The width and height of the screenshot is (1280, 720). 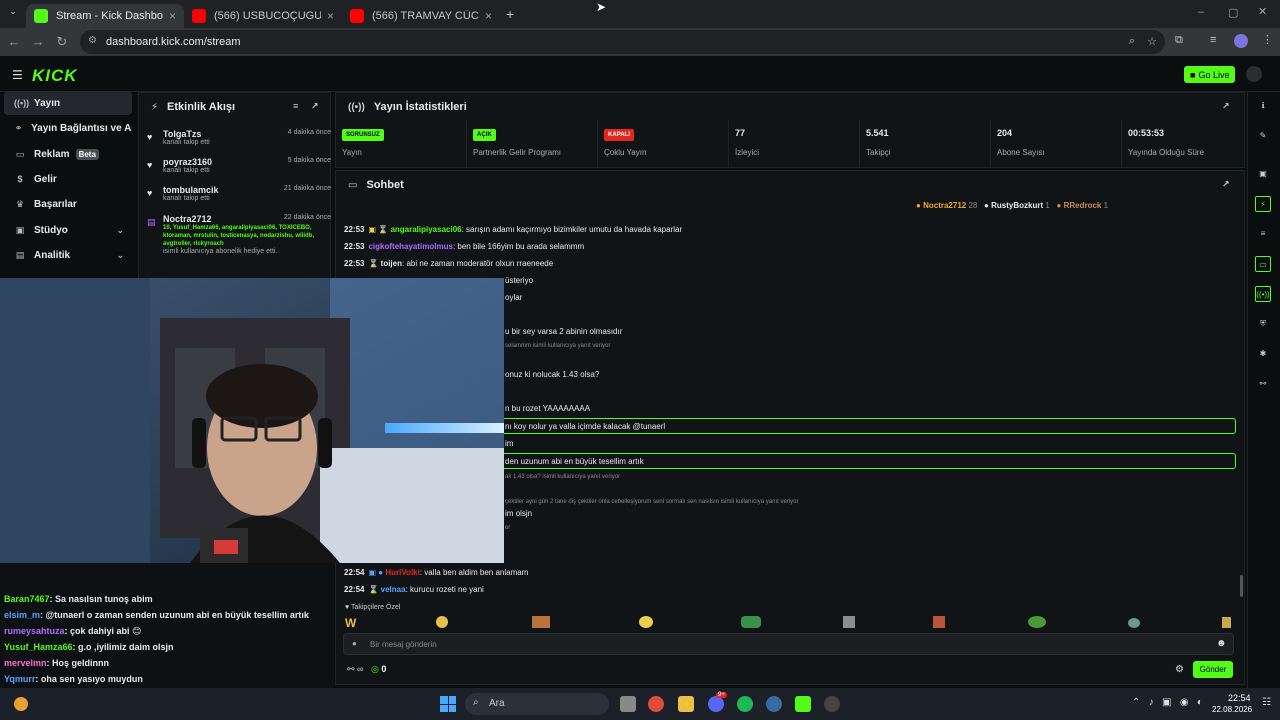 I want to click on leader-name: RRedrock, so click(x=1083, y=205).